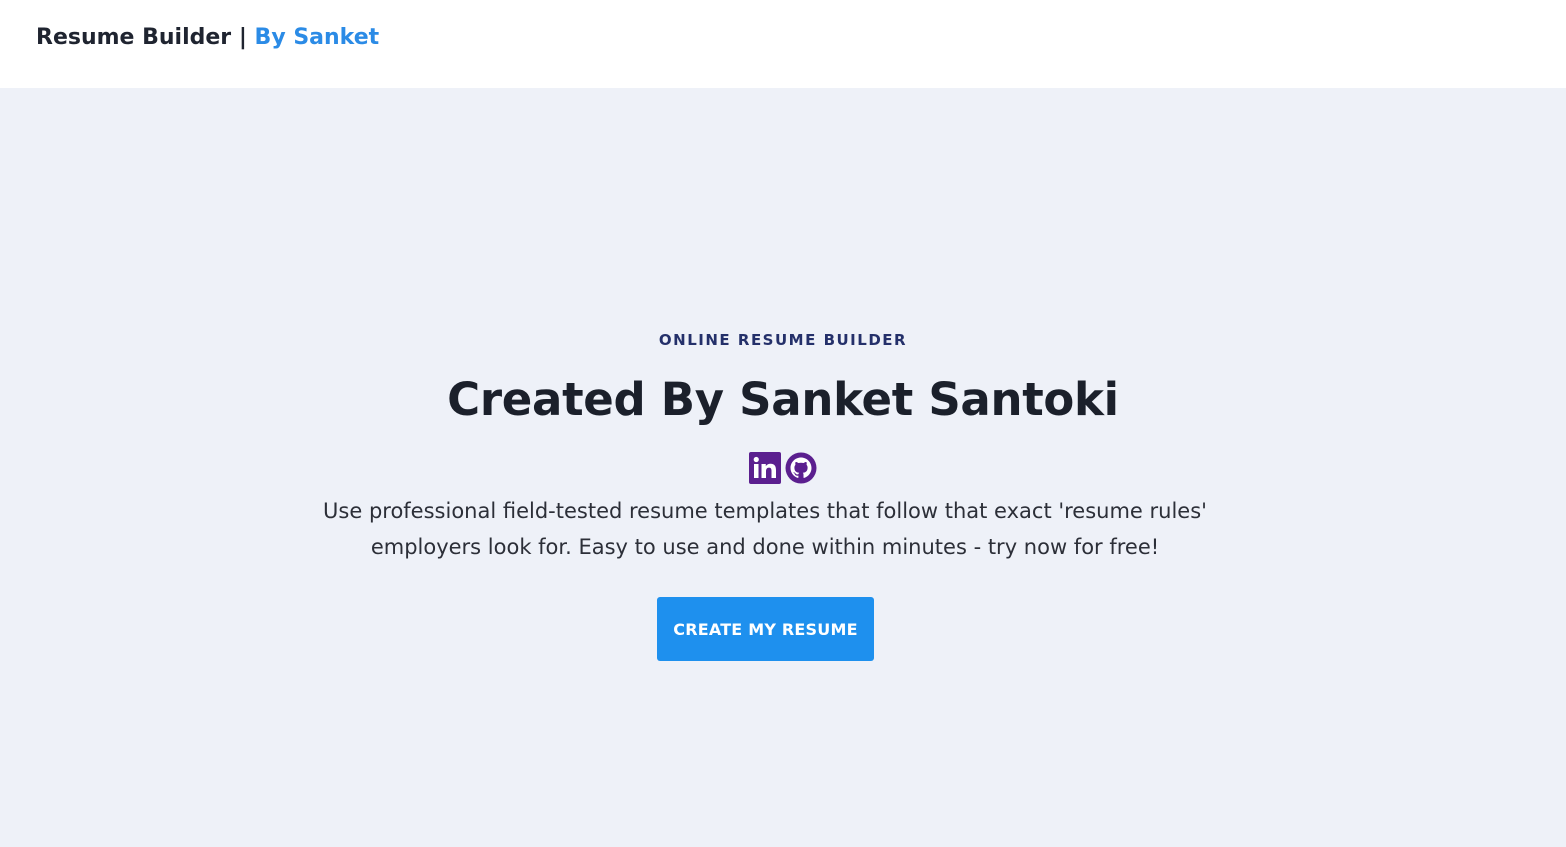 This screenshot has height=847, width=1566. What do you see at coordinates (783, 399) in the screenshot?
I see `hero-headline: Created By Sanket Santoki` at bounding box center [783, 399].